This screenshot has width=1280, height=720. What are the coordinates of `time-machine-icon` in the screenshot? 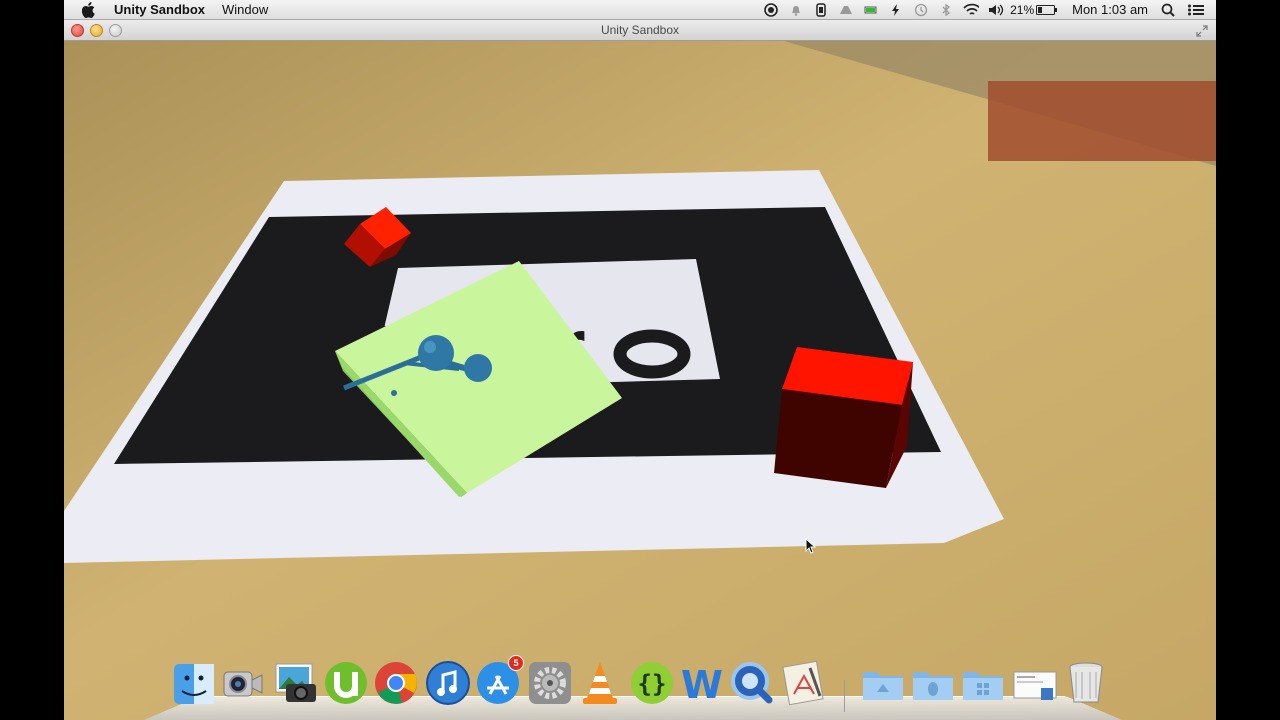 It's located at (921, 10).